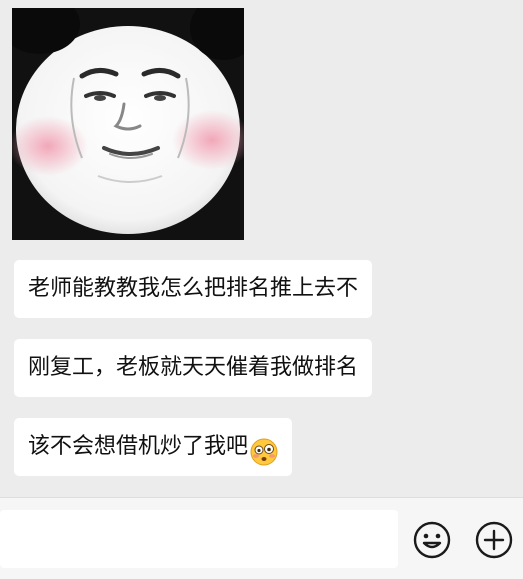 The image size is (523, 579). What do you see at coordinates (138, 446) in the screenshot?
I see `message-text: 该不会想借机炒了我吧` at bounding box center [138, 446].